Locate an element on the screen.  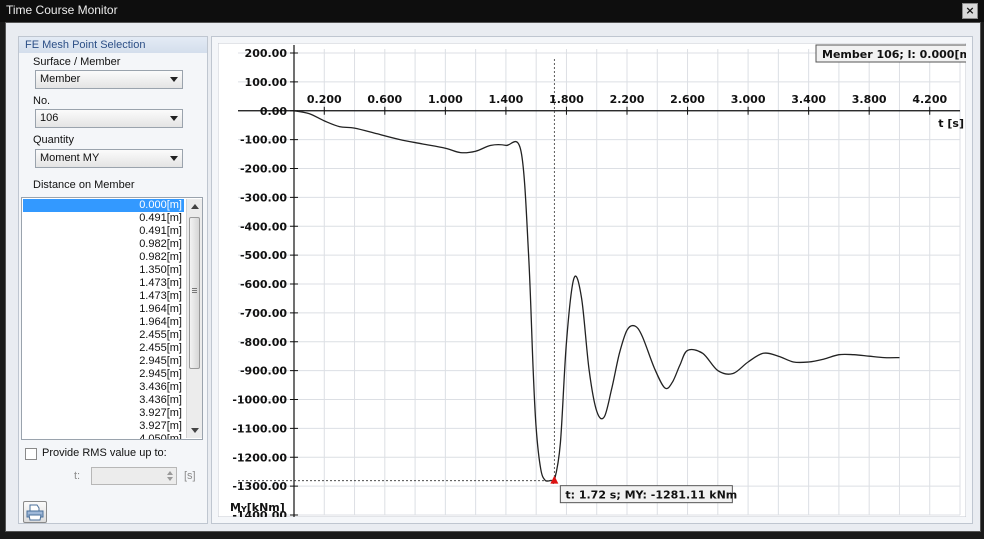
list-scrollbar is located at coordinates (194, 318).